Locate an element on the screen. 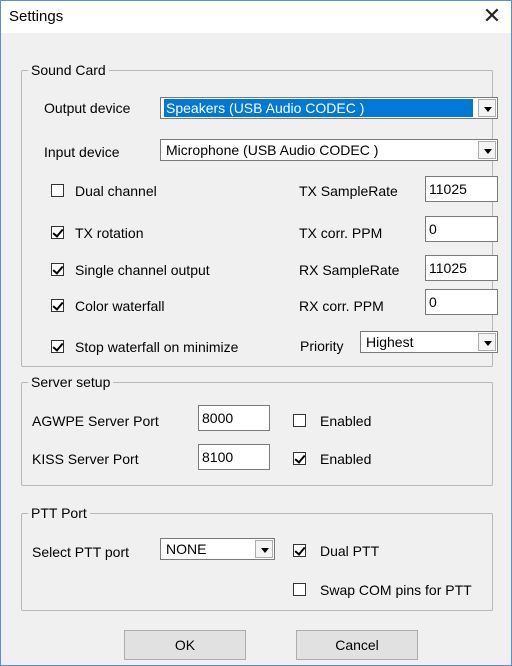 The width and height of the screenshot is (512, 666). tx-samplerate-input is located at coordinates (461, 189).